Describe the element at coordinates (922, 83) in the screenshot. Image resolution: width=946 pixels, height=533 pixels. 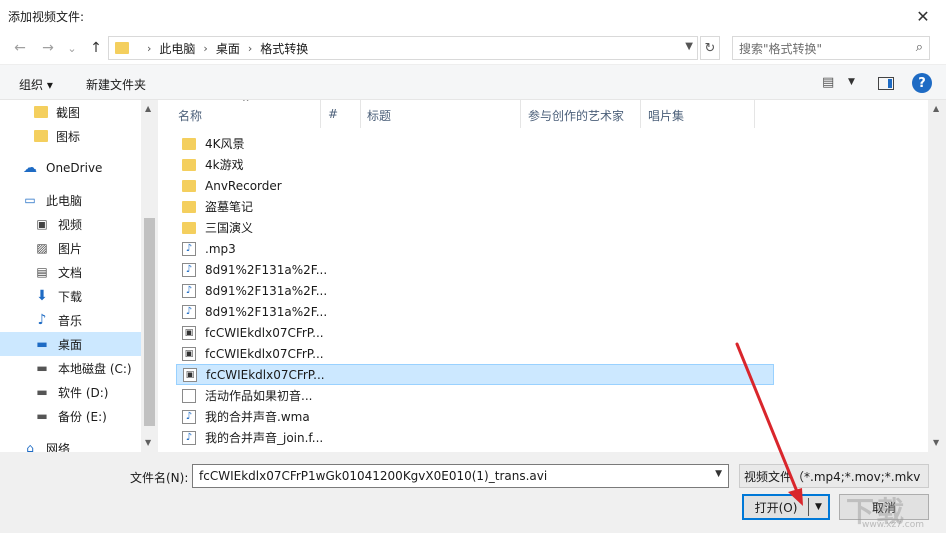
I see `help-icon: ?` at that location.